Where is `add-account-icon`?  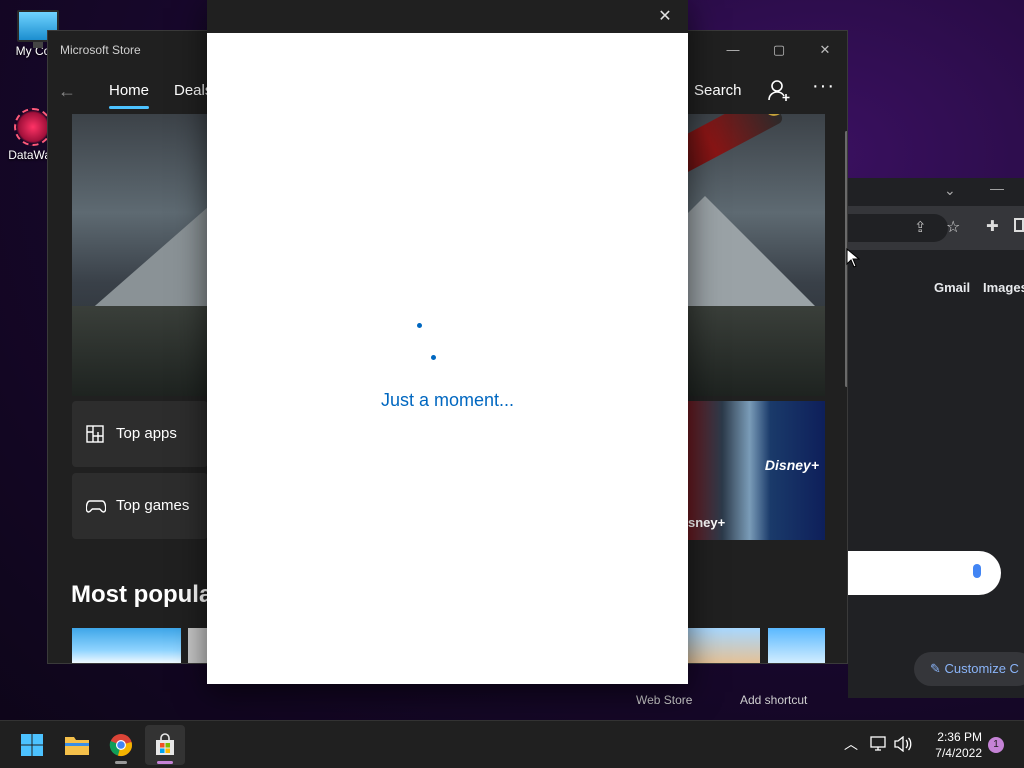 add-account-icon is located at coordinates (779, 91).